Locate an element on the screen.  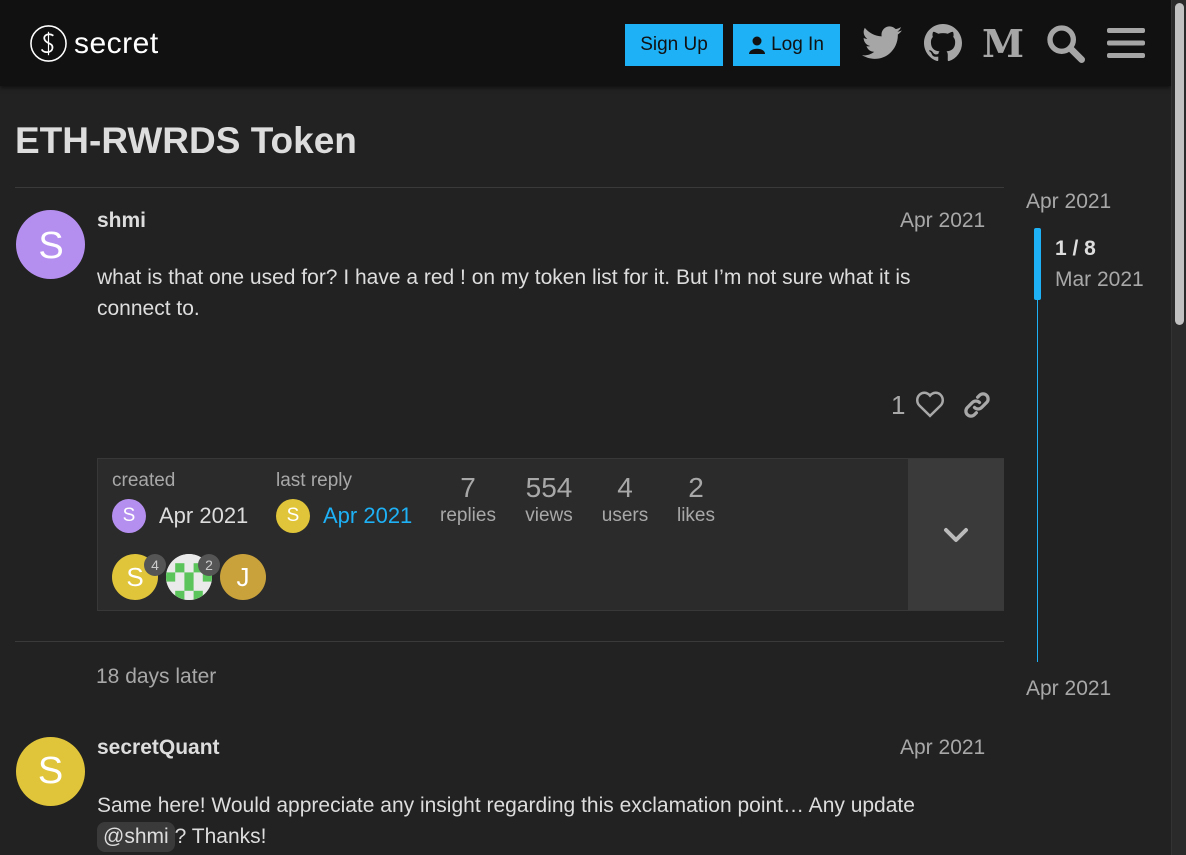
stat-value: 554 is located at coordinates (549, 487).